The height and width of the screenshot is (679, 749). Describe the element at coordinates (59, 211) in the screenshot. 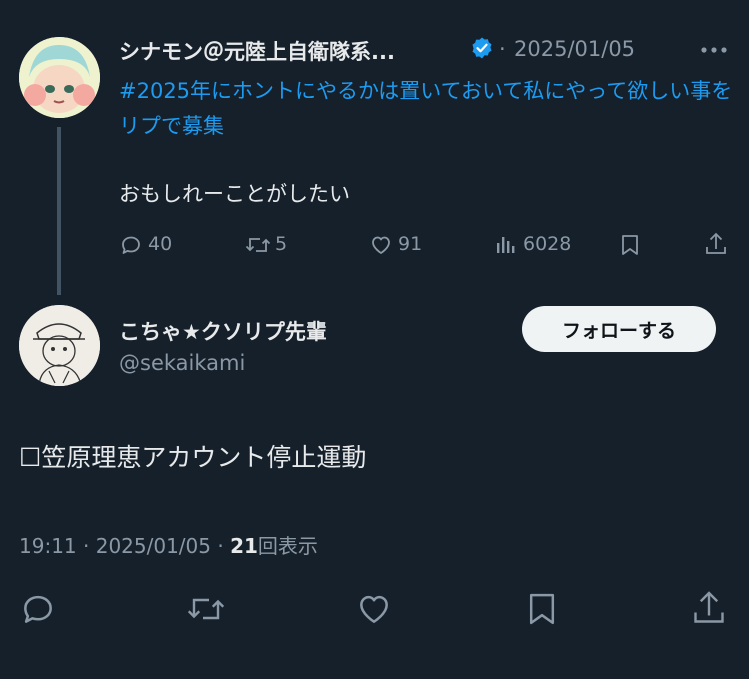

I see `thread-line` at that location.